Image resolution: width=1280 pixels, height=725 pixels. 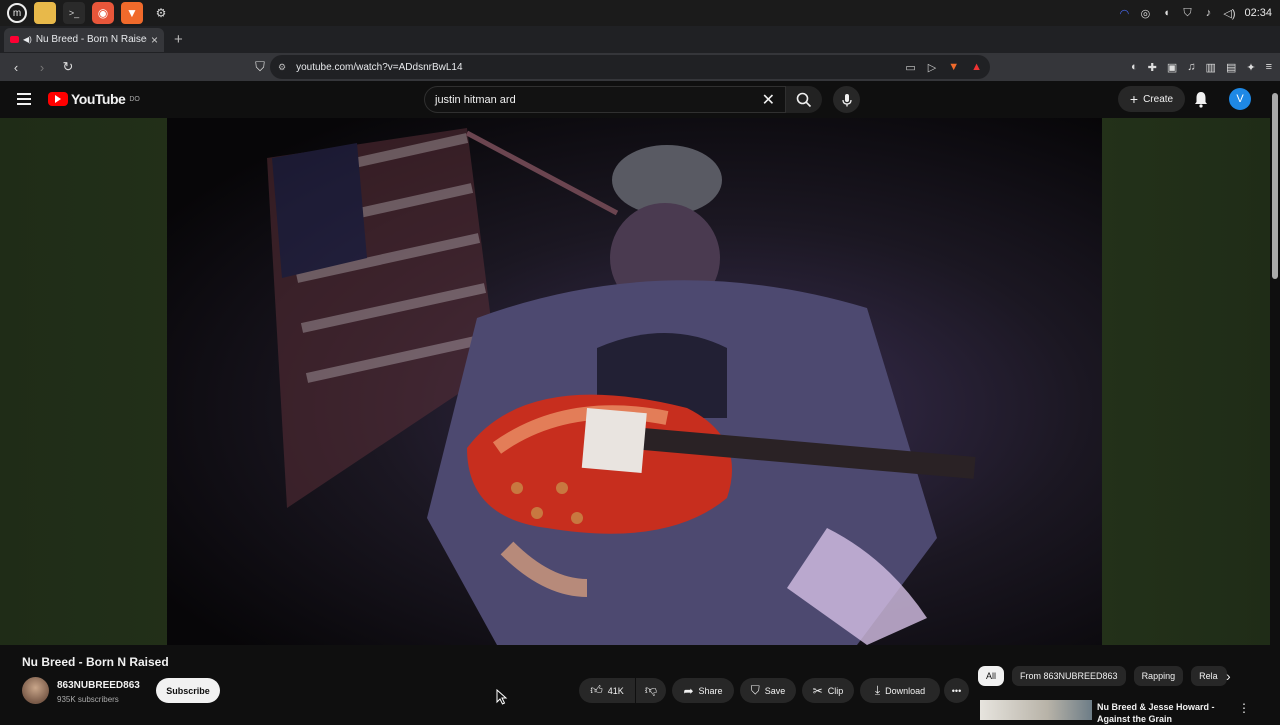 I want to click on notification-icon: ♪, so click(x=1208, y=13).